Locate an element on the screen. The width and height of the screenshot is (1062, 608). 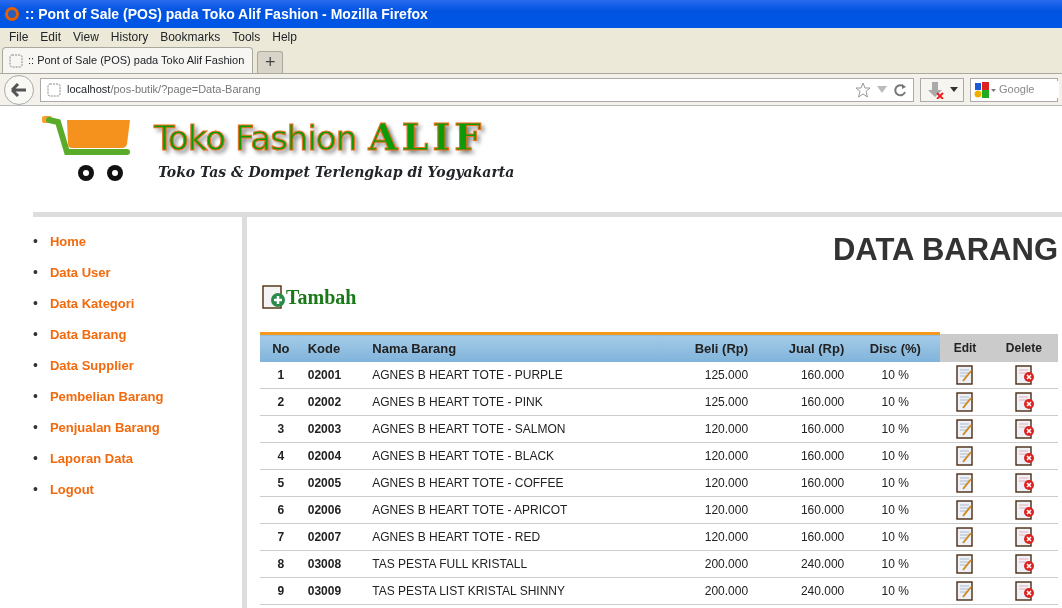
table-cell: 02007 is located at coordinates (334, 537).